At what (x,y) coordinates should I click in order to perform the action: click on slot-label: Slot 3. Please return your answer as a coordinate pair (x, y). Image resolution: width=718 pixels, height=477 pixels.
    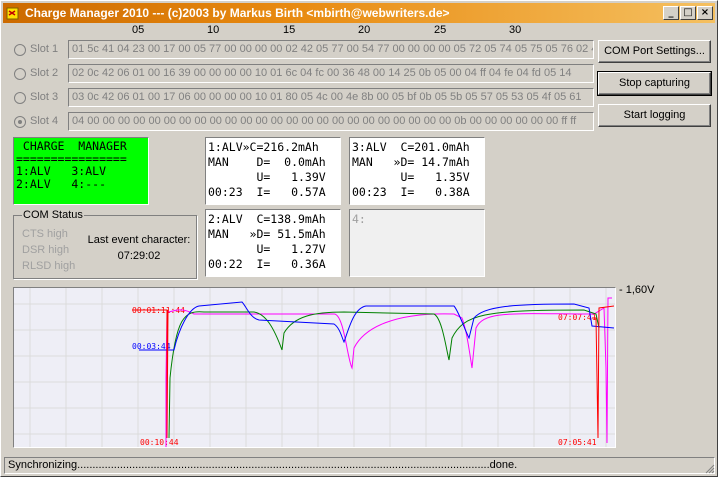
    Looking at the image, I should click on (44, 97).